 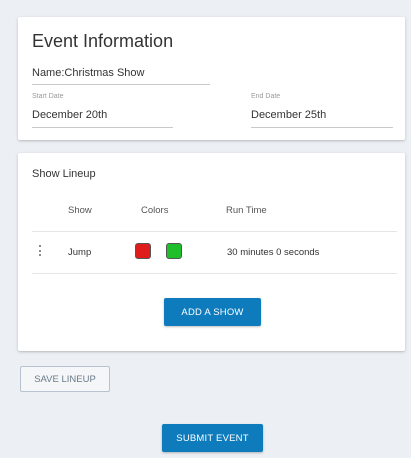 What do you see at coordinates (289, 115) in the screenshot?
I see `end-date-value: December 25th` at bounding box center [289, 115].